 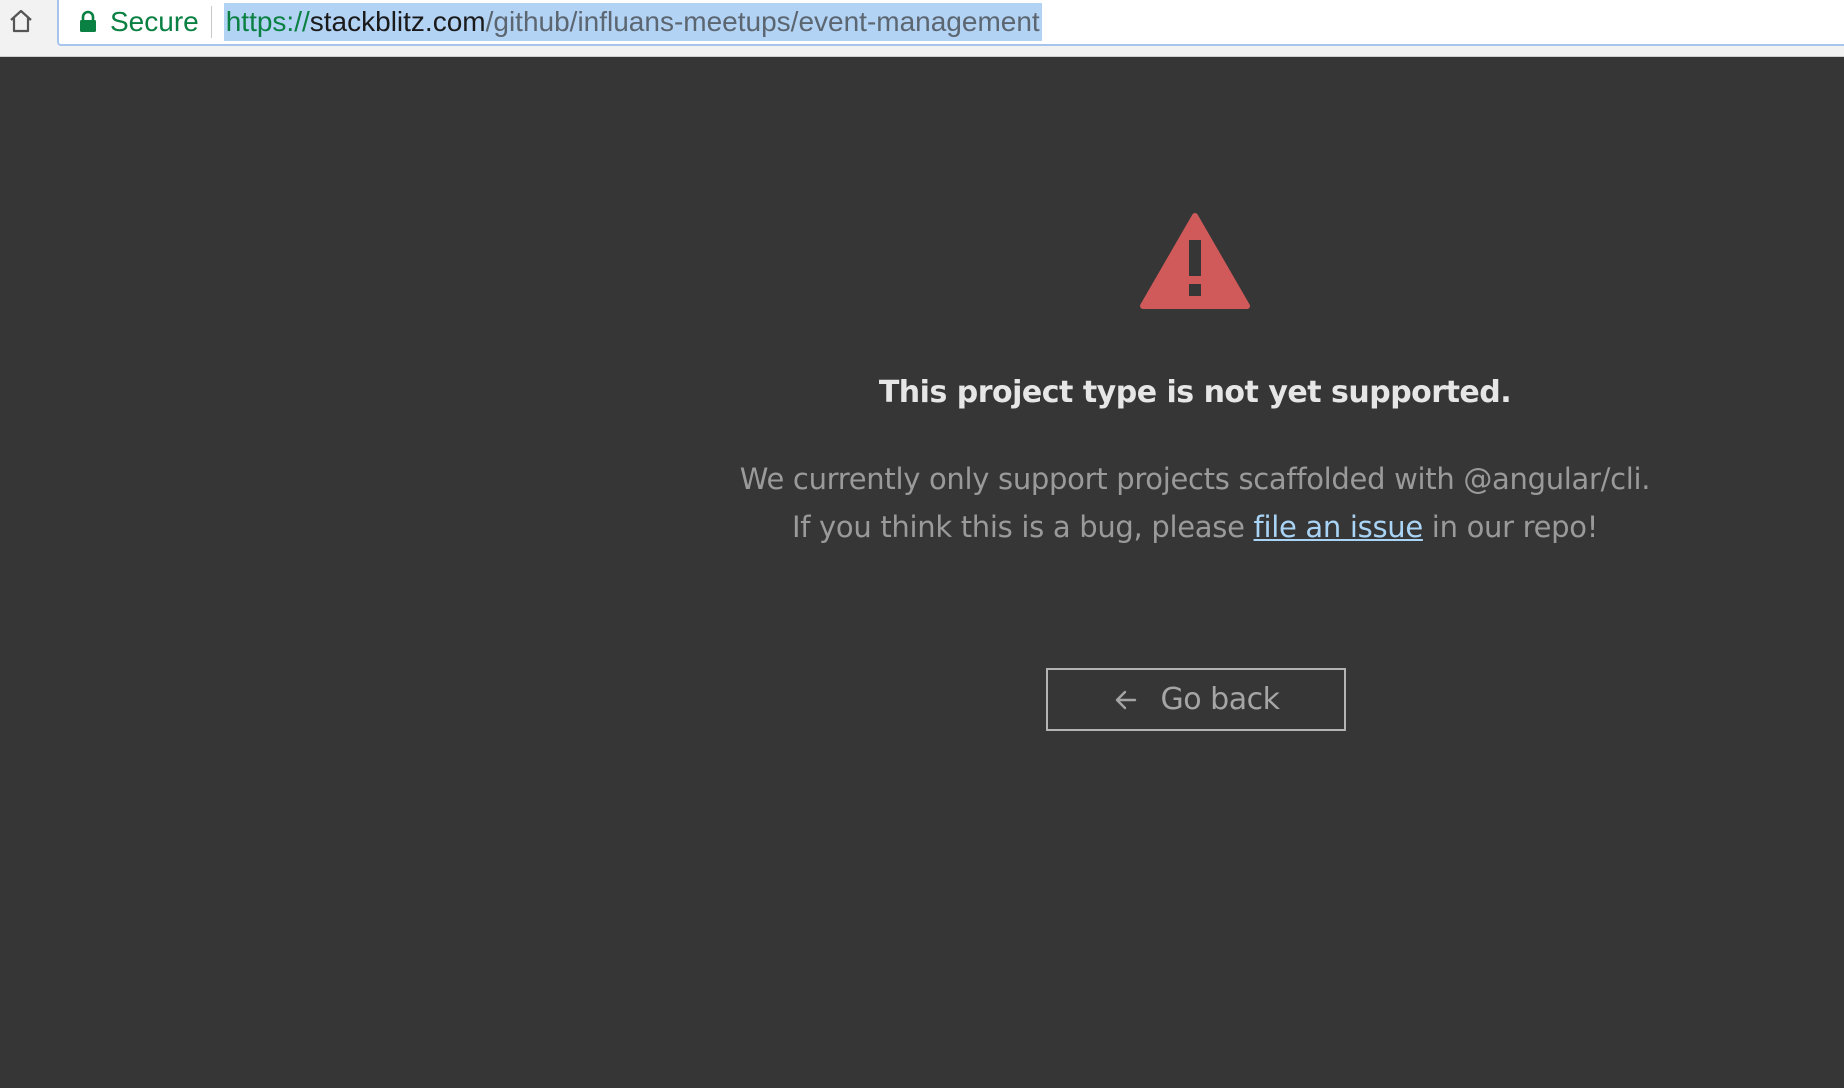 I want to click on error-title: This project type is not yet supported., so click(x=1195, y=392).